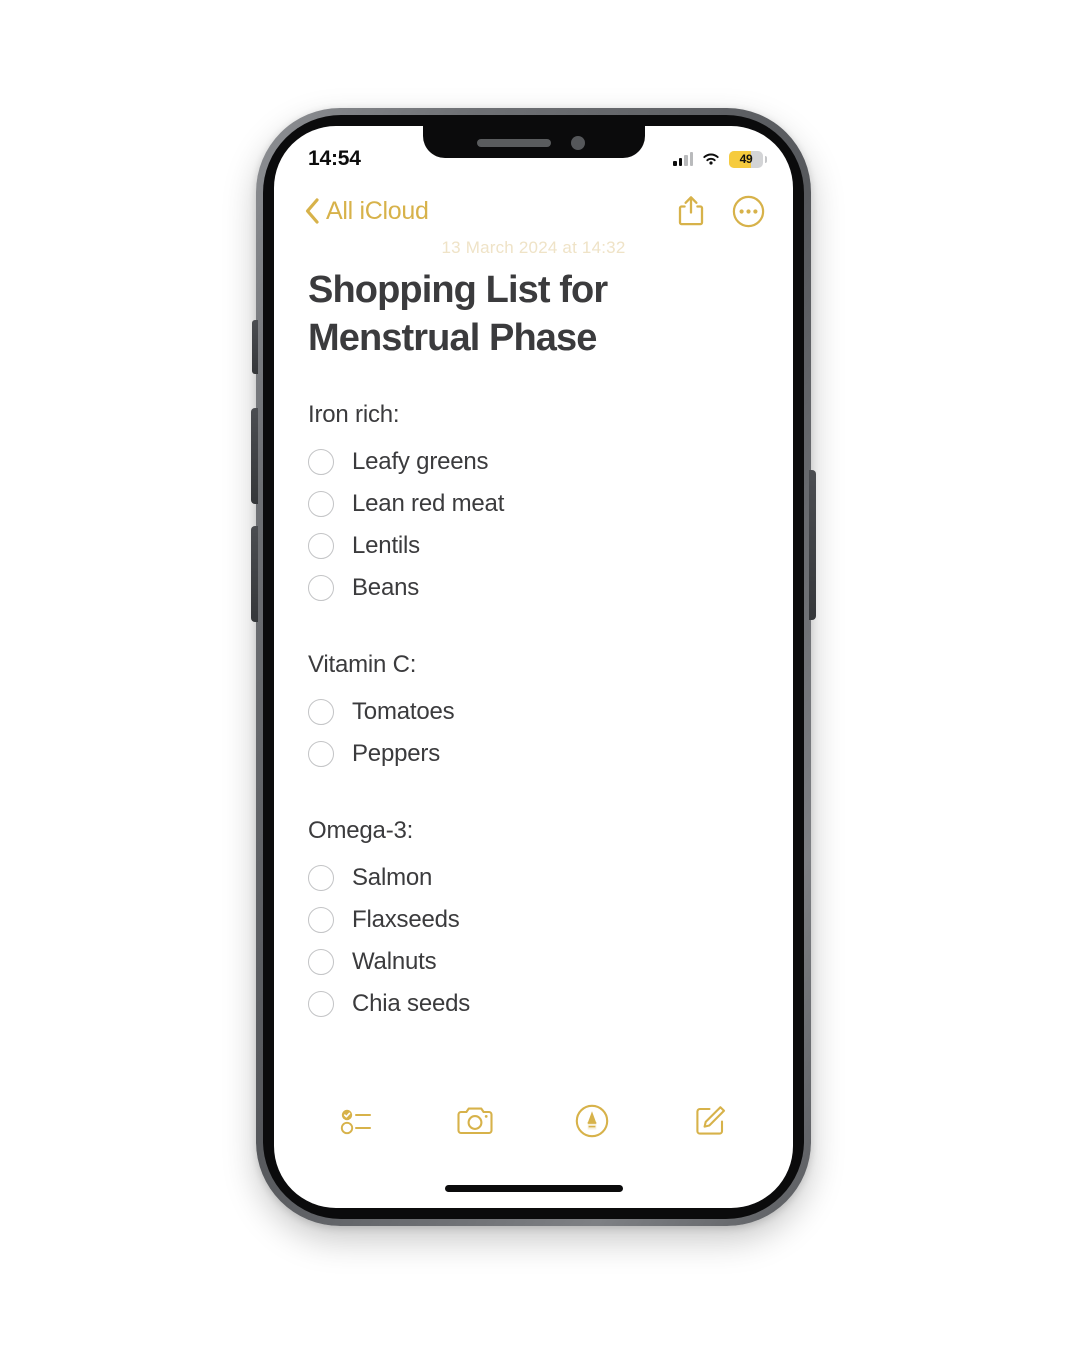 This screenshot has height=1350, width=1080. Describe the element at coordinates (513, 143) in the screenshot. I see `earpiece-speaker` at that location.